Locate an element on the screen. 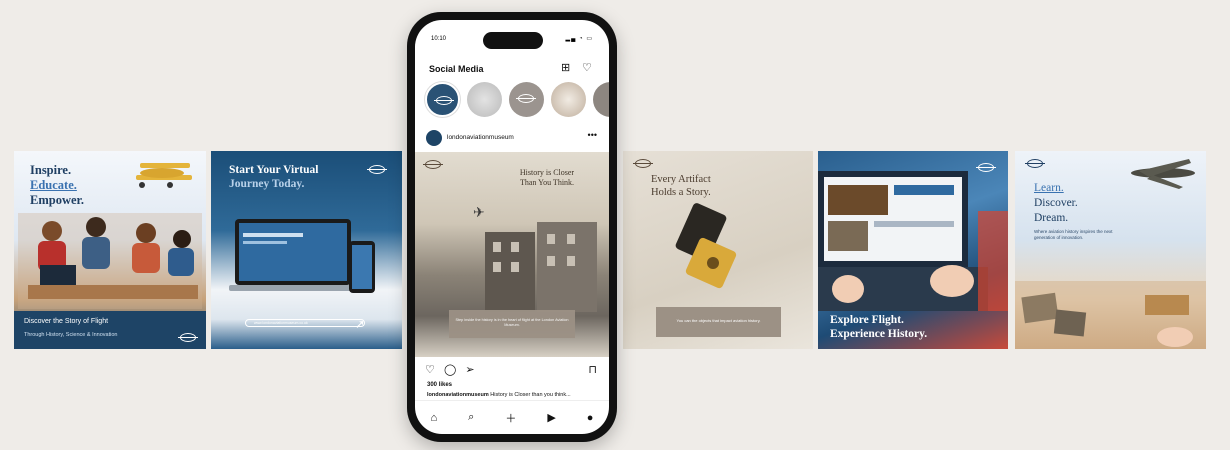 This screenshot has height=450, width=1230. plus-square-icon: ⊞ is located at coordinates (565, 67).